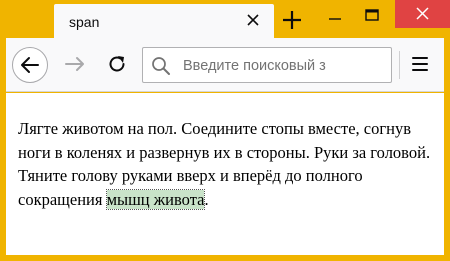 Image resolution: width=450 pixels, height=261 pixels. What do you see at coordinates (155, 199) in the screenshot?
I see `highlighted-span: мышц живота` at bounding box center [155, 199].